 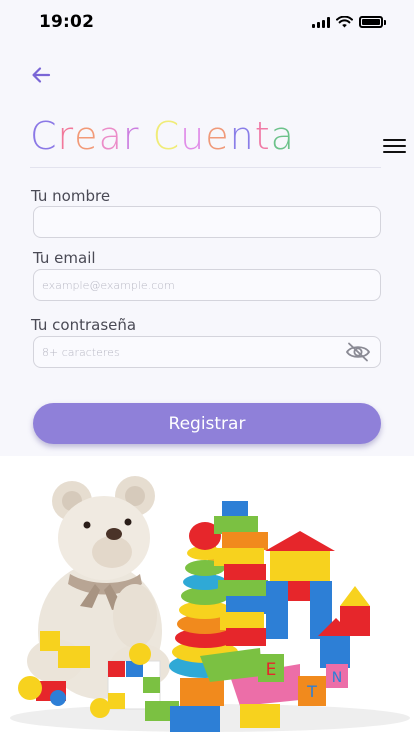 I want to click on menu-icon, so click(x=394, y=147).